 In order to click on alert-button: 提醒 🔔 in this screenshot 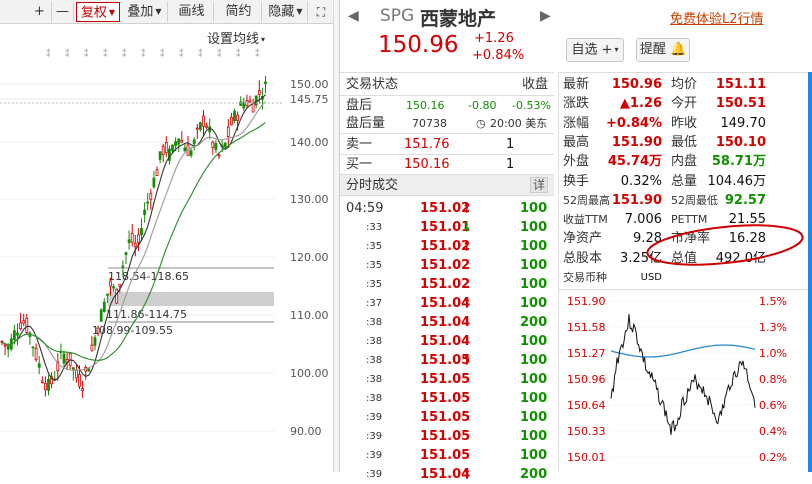, I will do `click(663, 50)`.